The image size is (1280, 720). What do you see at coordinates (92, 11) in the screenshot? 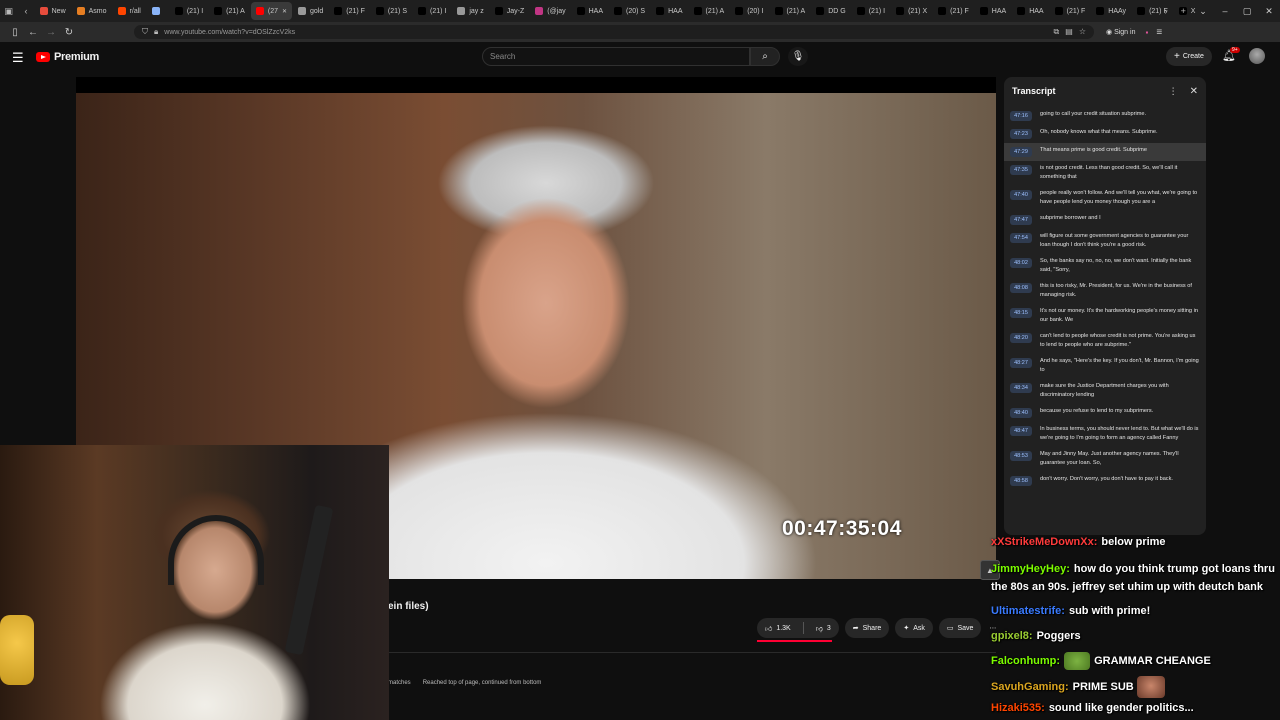
I see `browser-tab: Asmo` at bounding box center [92, 11].